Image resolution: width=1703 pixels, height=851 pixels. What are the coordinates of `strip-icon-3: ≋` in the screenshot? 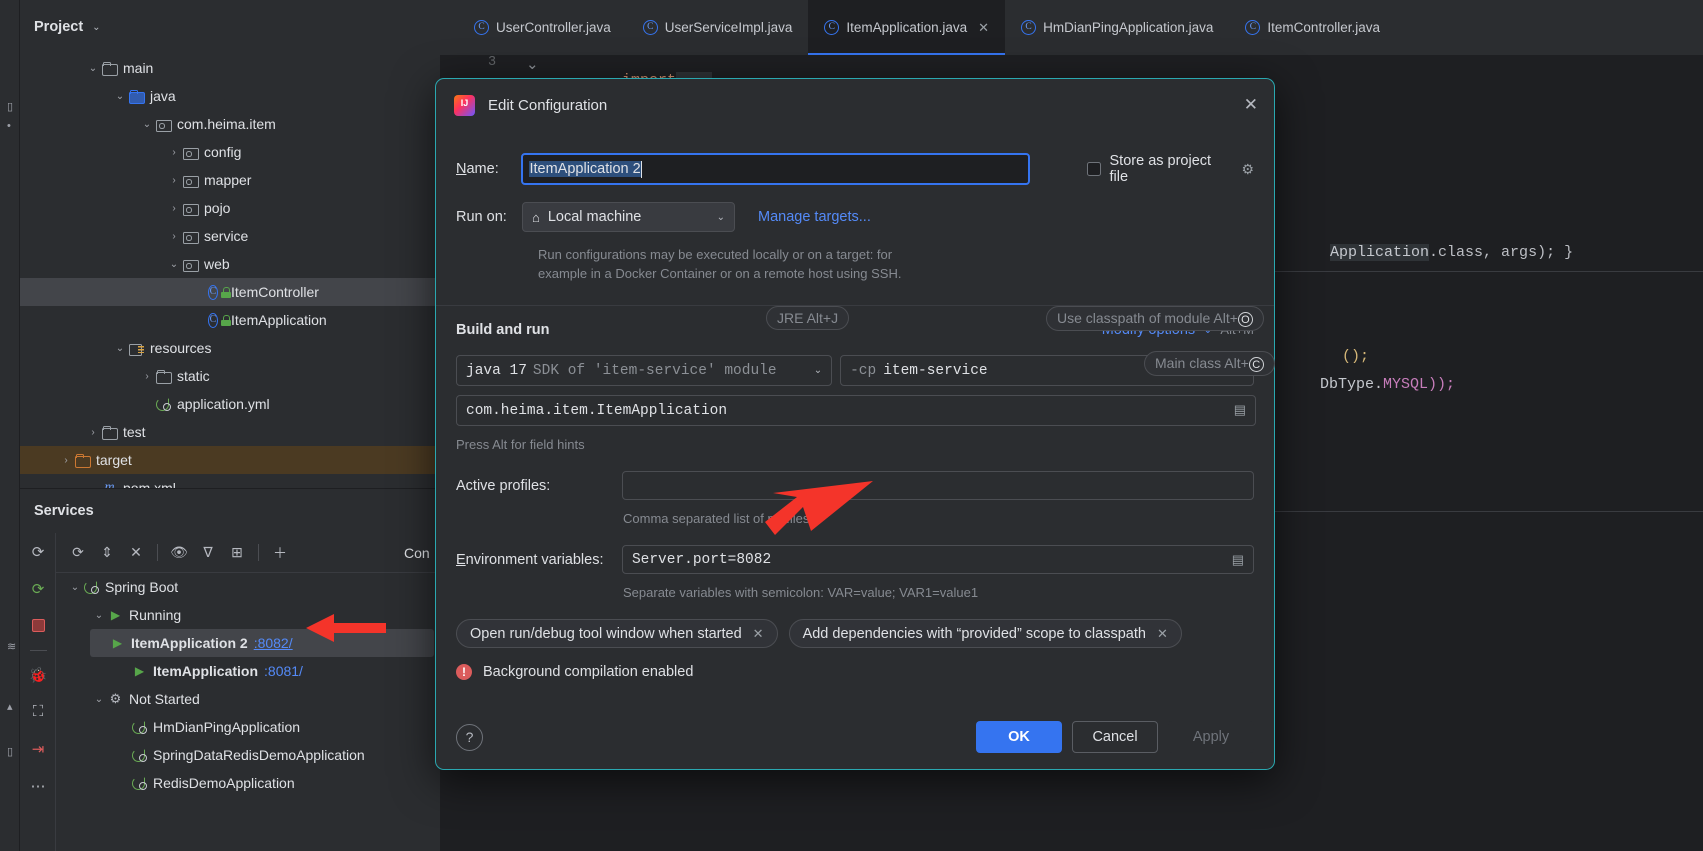 It's located at (11, 646).